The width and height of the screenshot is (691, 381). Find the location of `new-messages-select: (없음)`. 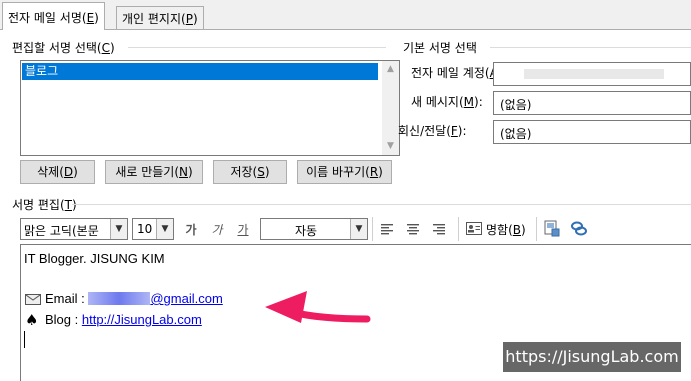

new-messages-select: (없음) is located at coordinates (592, 103).